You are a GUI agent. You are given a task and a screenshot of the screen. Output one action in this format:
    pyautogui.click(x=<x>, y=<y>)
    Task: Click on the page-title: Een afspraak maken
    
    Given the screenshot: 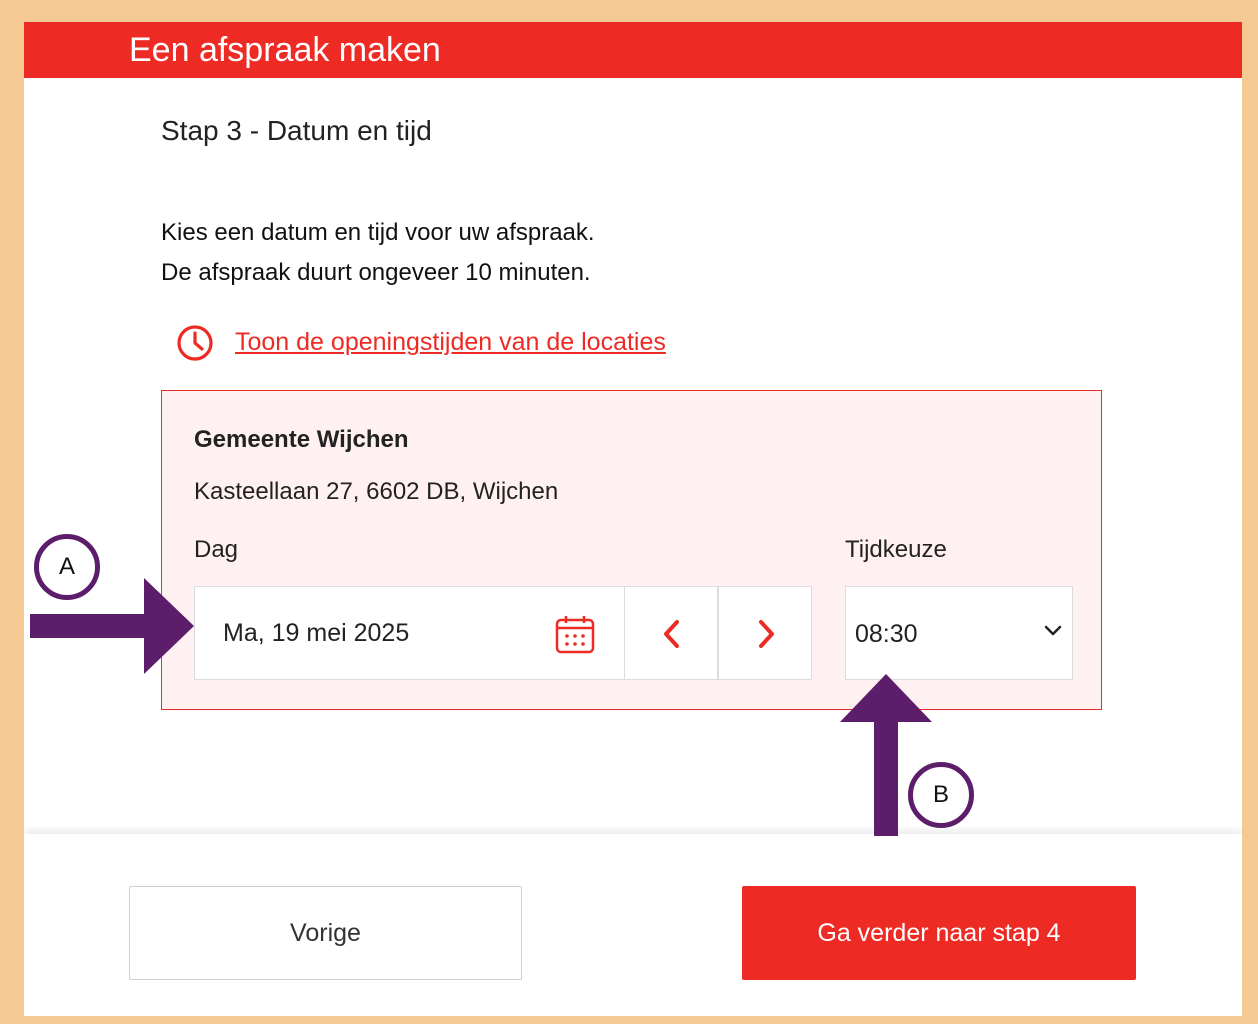 What is the action you would take?
    pyautogui.click(x=285, y=50)
    